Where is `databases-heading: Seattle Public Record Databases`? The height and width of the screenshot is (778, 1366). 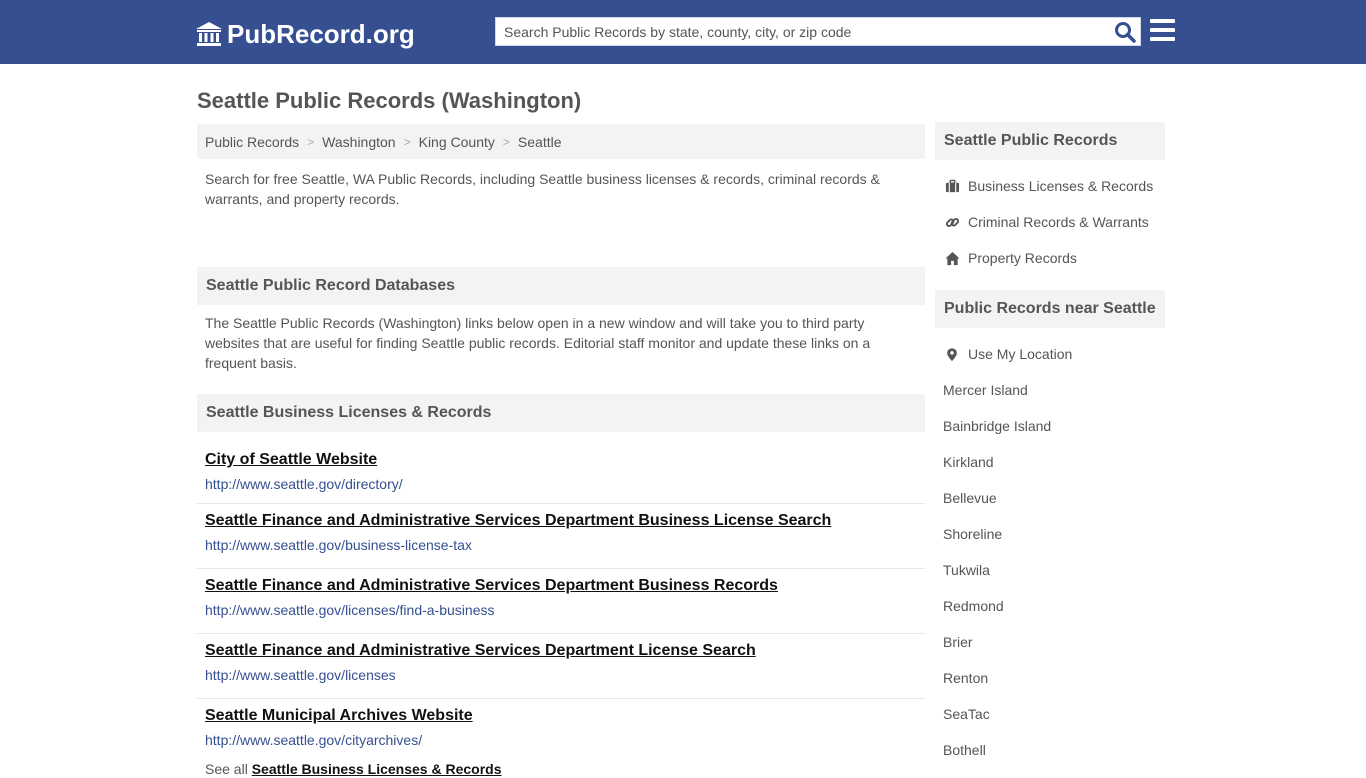 databases-heading: Seattle Public Record Databases is located at coordinates (561, 286).